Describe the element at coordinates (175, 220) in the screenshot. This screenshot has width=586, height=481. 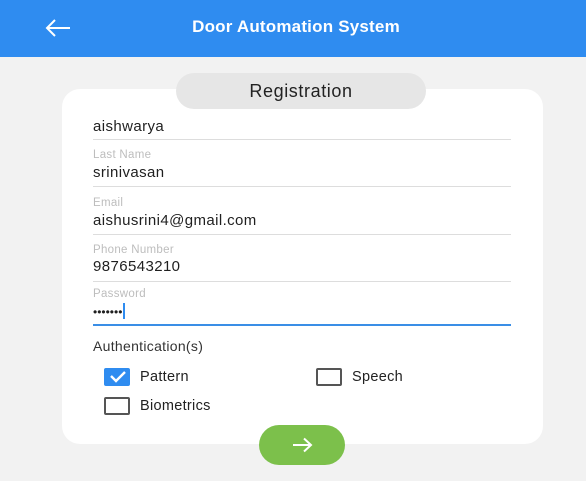
I see `email-value: aishusrini4@gmail.com` at that location.